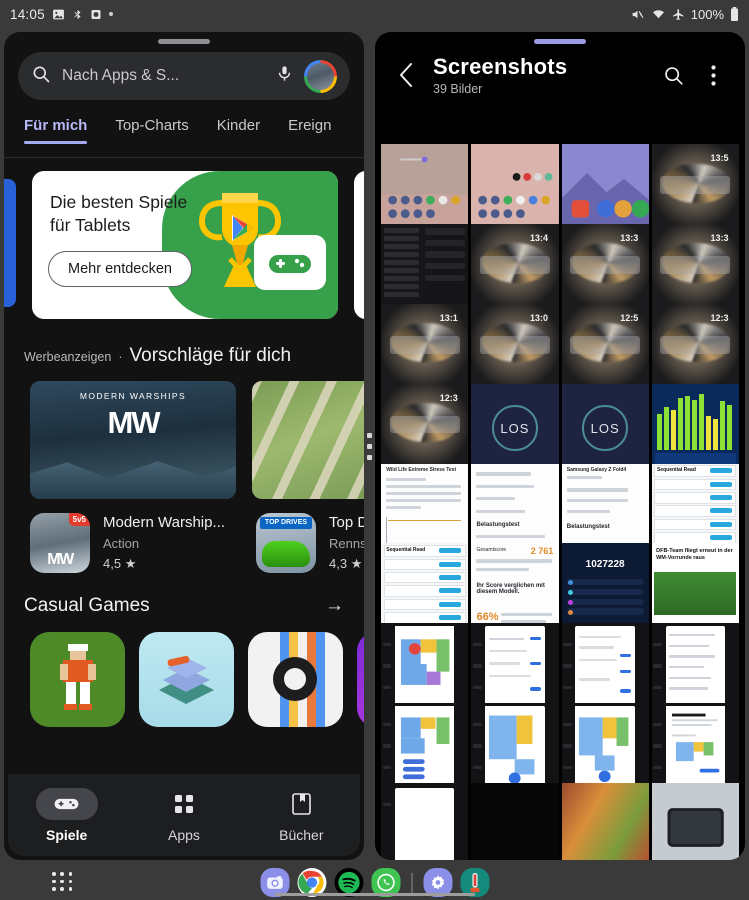  I want to click on nav-item-apps: Apps, so click(184, 815).